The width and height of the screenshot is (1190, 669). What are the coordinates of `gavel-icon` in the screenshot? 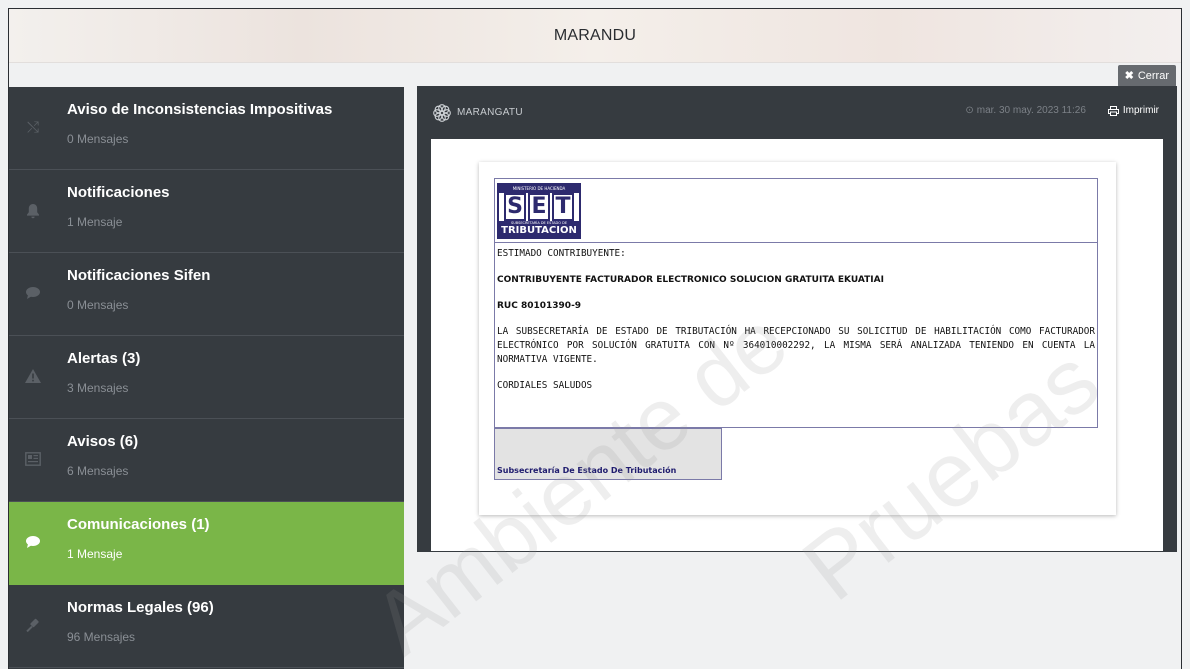 It's located at (33, 626).